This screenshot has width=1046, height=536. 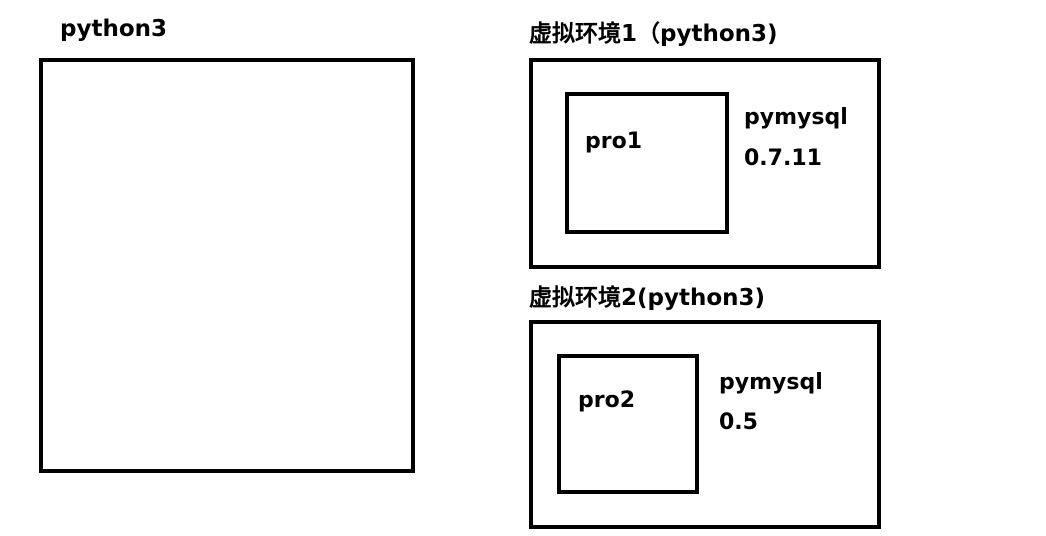 I want to click on env2-project-label: pro2, so click(x=607, y=400).